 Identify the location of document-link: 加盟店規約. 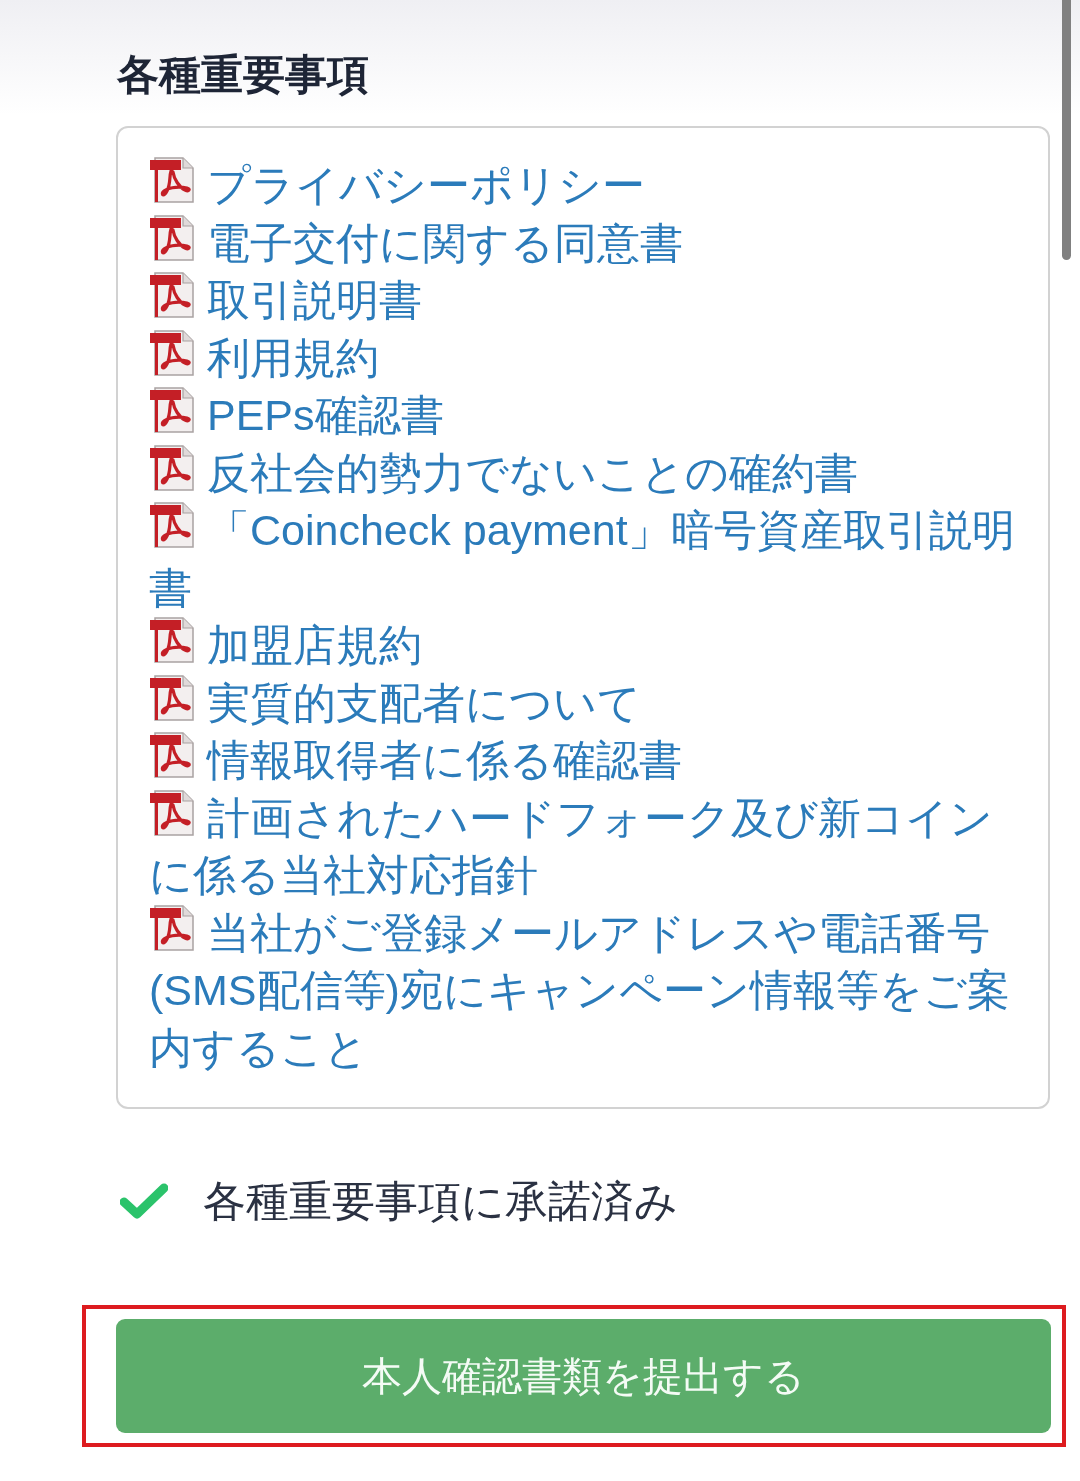
(583, 646).